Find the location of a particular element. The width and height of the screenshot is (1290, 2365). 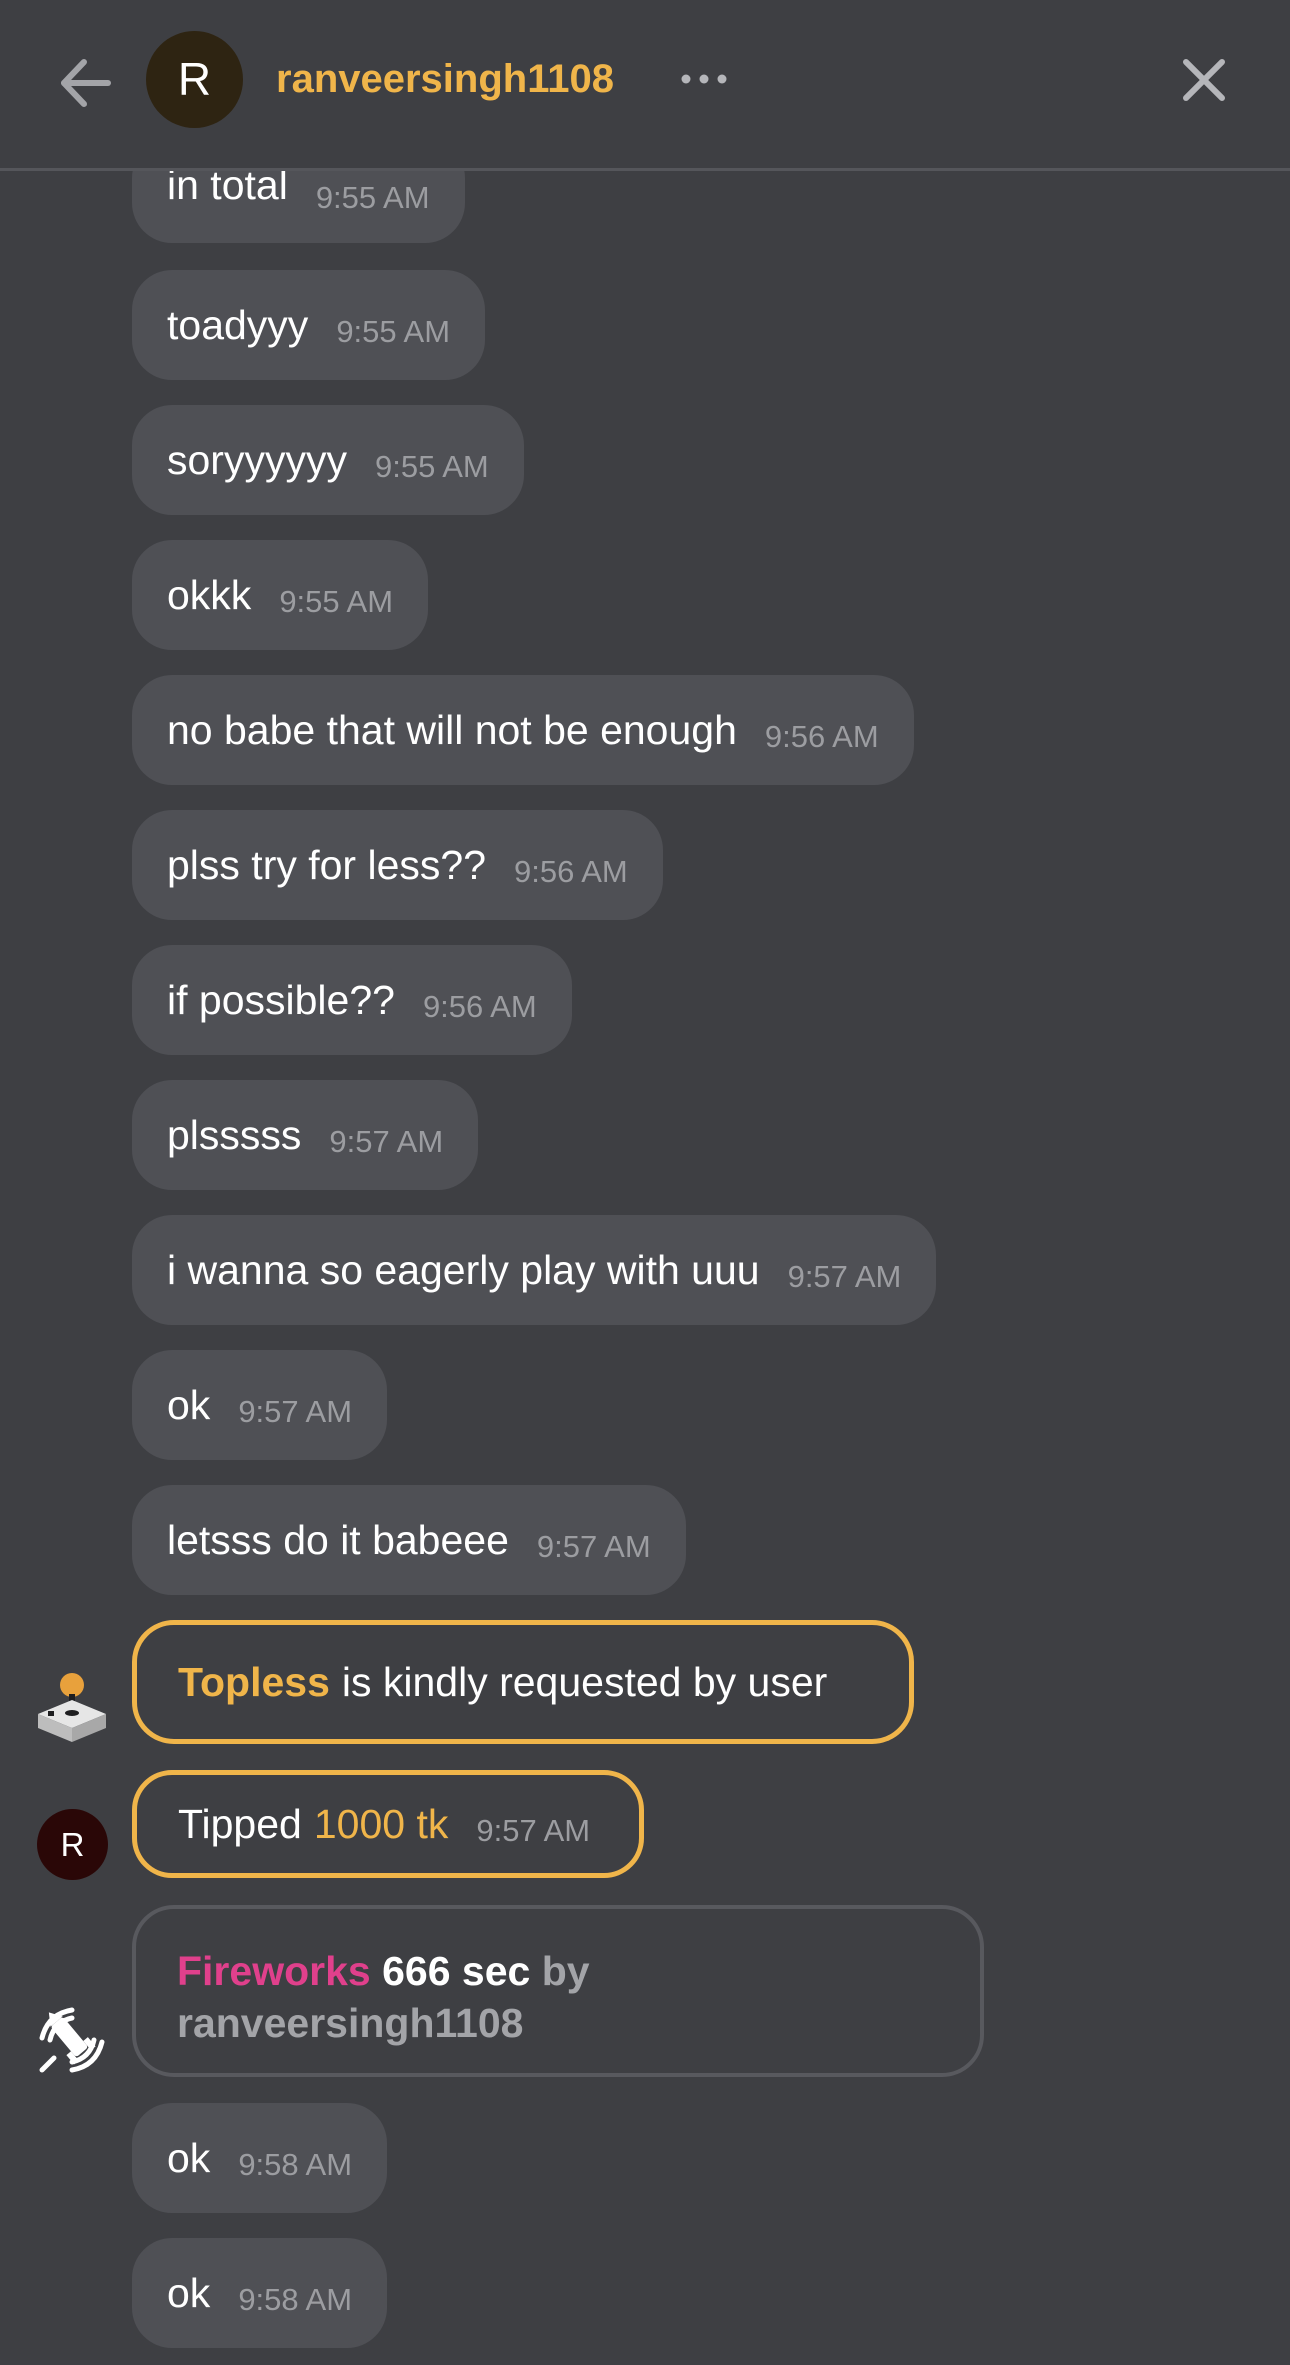

message-bubble: ok 9:57 AM is located at coordinates (260, 1405).